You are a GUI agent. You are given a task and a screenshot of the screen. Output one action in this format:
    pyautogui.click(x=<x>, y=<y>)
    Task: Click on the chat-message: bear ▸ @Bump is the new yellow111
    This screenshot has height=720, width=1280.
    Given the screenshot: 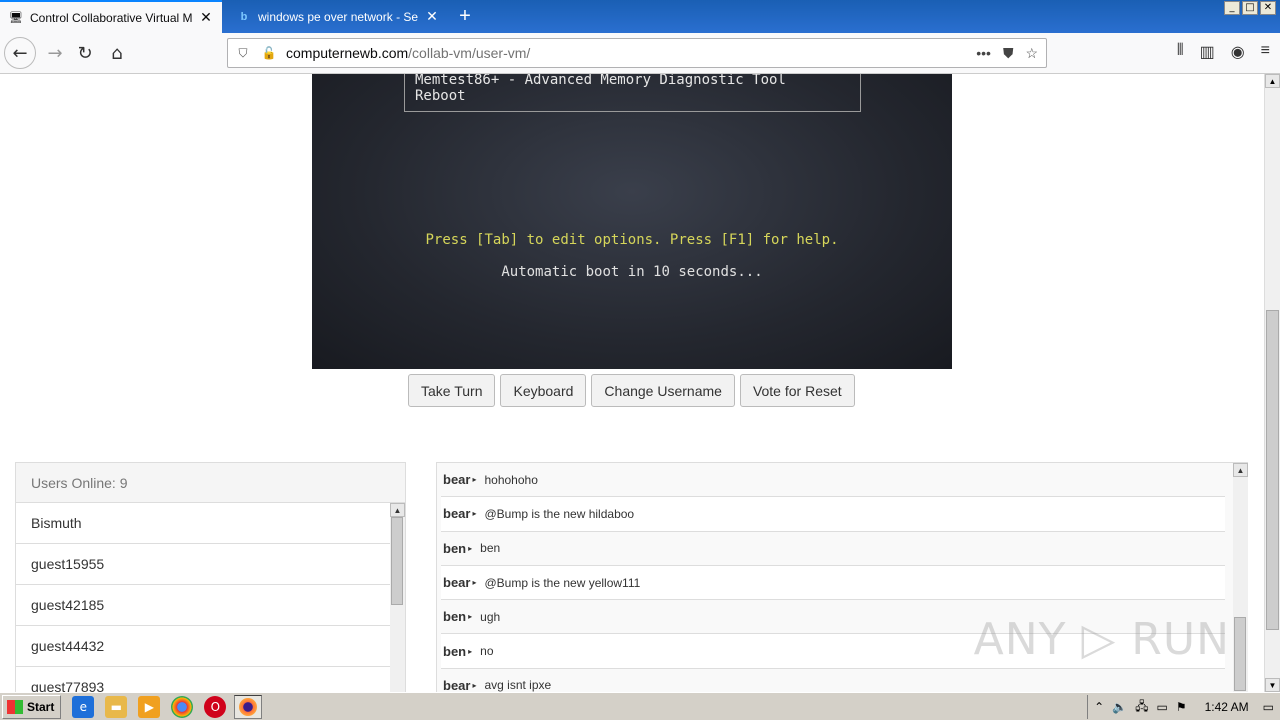 What is the action you would take?
    pyautogui.click(x=833, y=583)
    